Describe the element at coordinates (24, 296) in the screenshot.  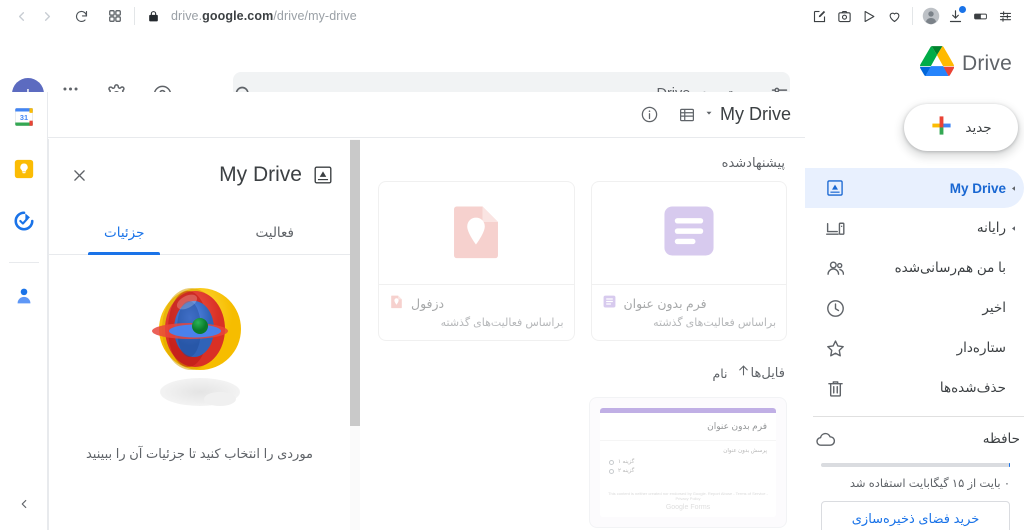
I see `sidebar-item-google-contacts` at that location.